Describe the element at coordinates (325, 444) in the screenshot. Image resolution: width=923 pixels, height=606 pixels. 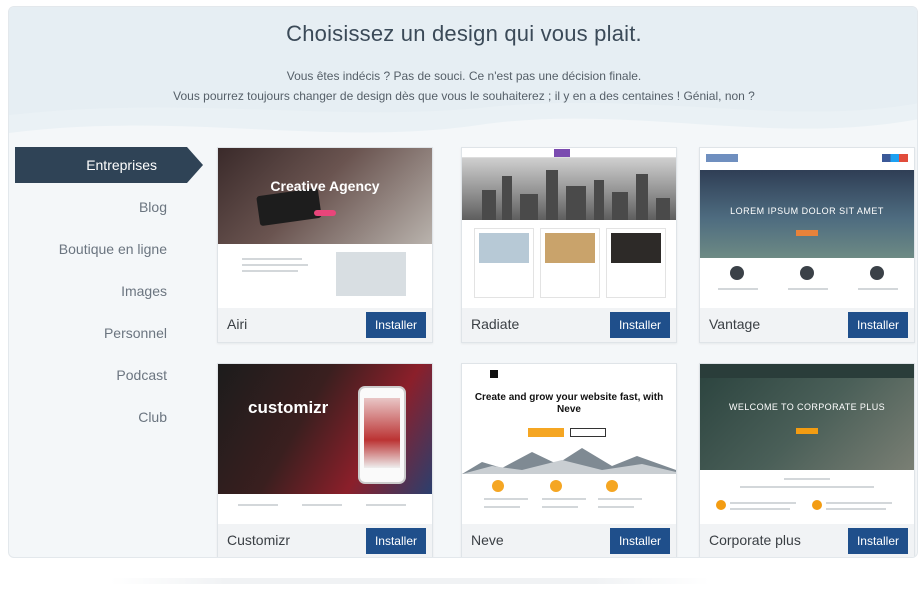
I see `theme-preview-customizr: customizr` at that location.